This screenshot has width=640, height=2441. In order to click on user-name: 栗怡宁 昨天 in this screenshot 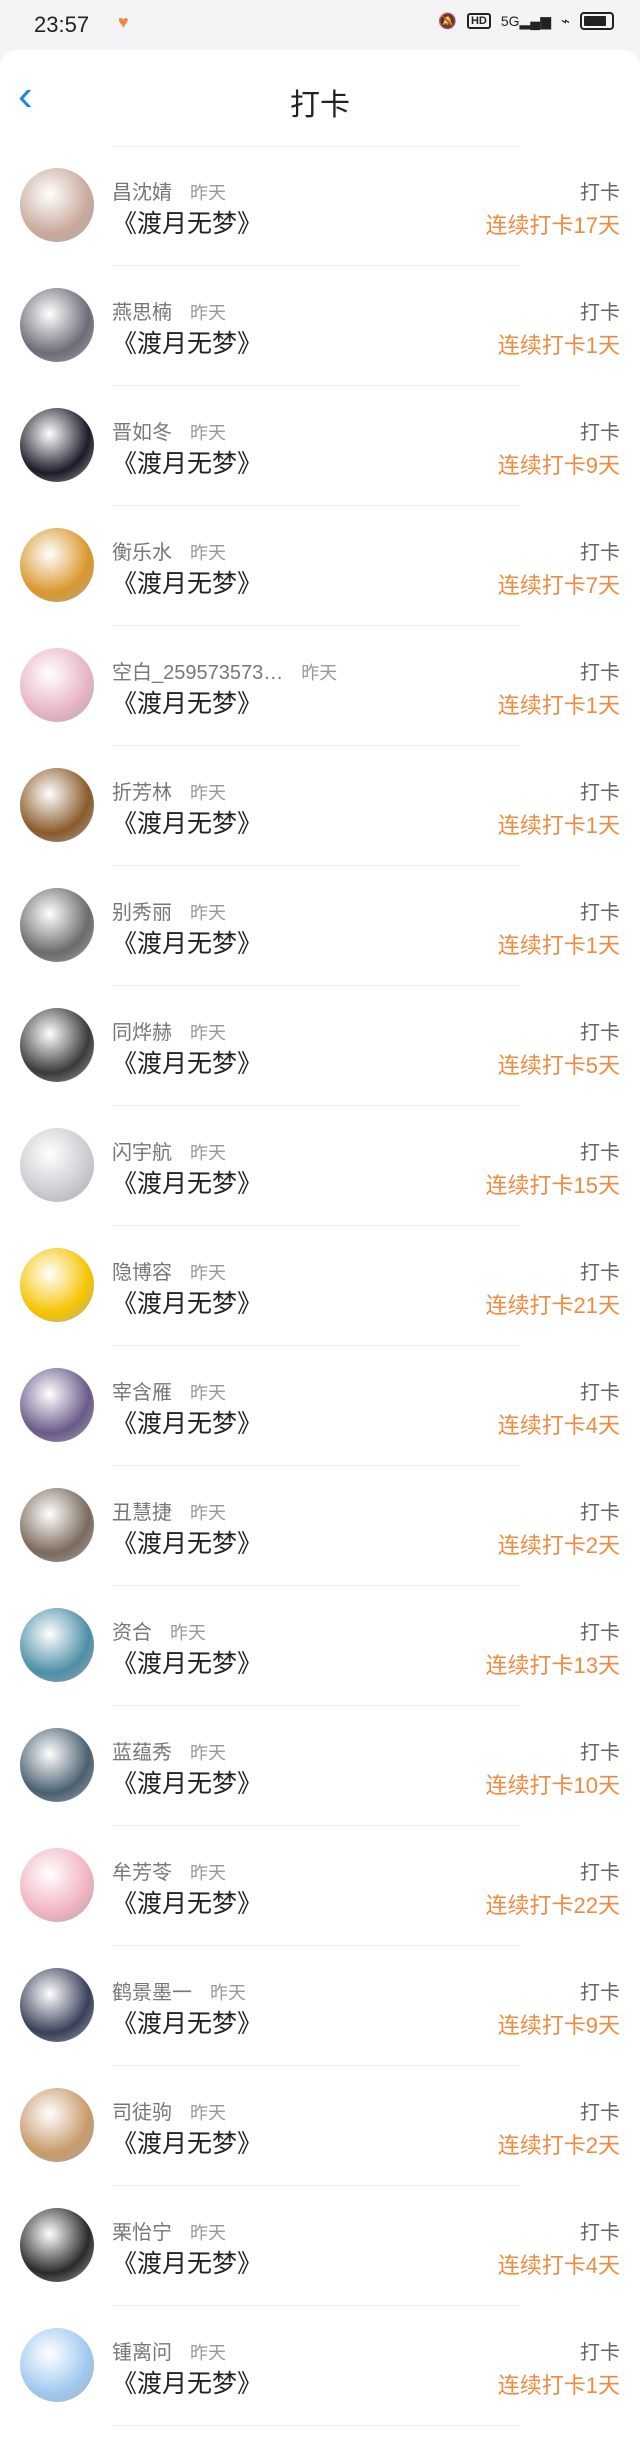, I will do `click(169, 2230)`.